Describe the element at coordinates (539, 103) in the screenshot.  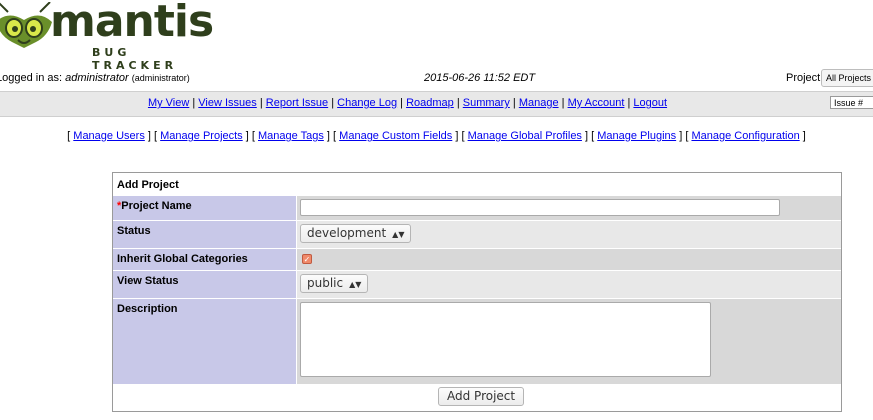
I see `menu-manage: Manage` at that location.